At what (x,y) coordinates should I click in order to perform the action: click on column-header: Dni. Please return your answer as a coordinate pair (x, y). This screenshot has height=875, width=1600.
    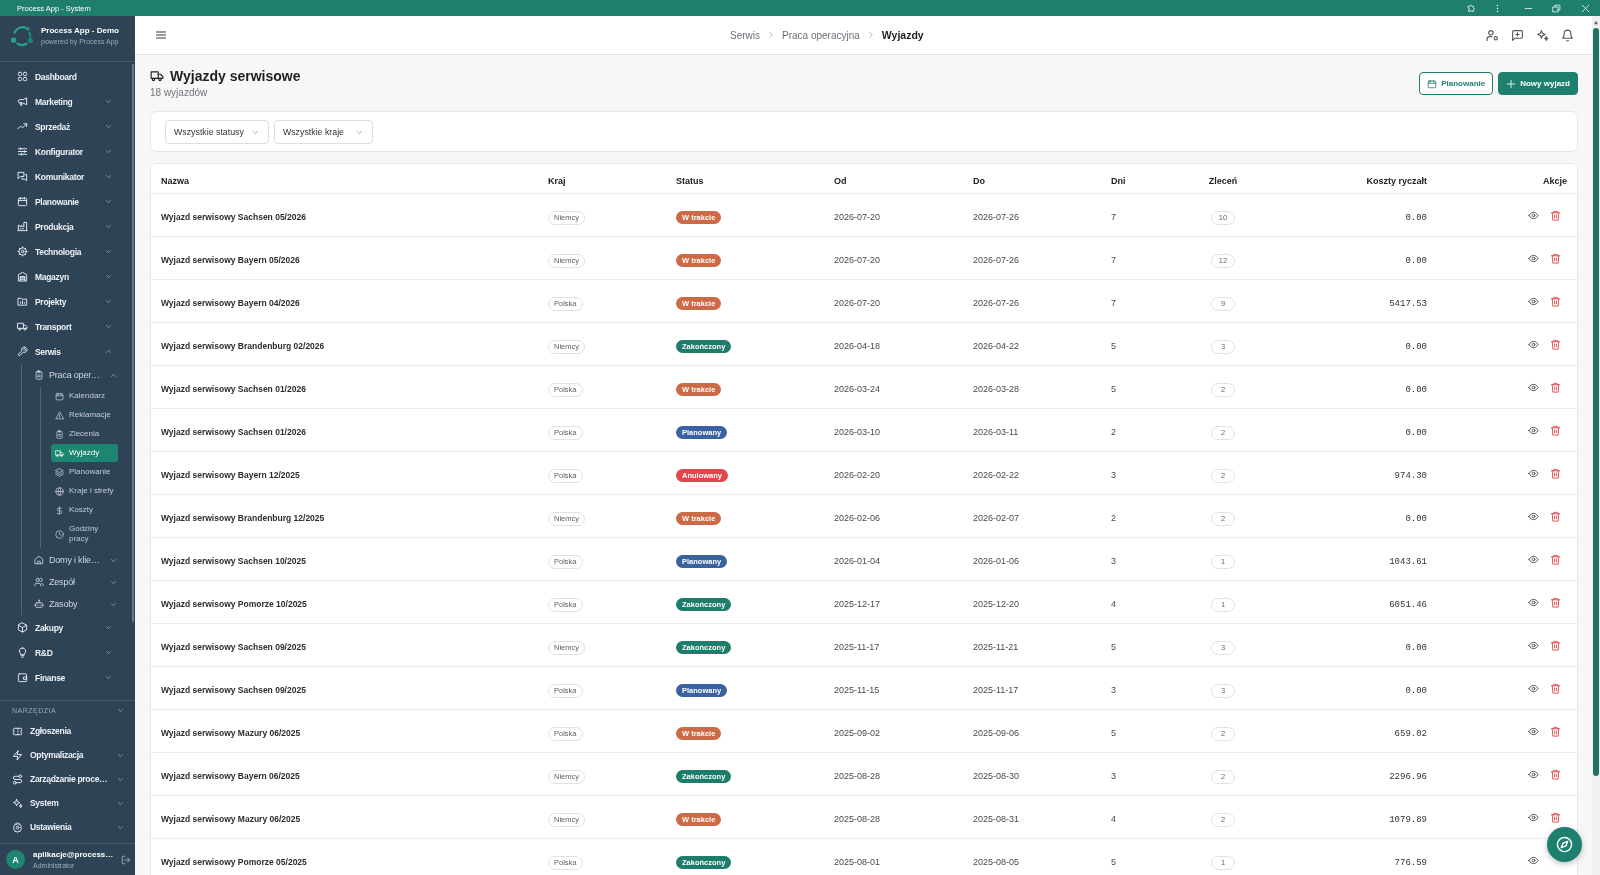
    Looking at the image, I should click on (1118, 180).